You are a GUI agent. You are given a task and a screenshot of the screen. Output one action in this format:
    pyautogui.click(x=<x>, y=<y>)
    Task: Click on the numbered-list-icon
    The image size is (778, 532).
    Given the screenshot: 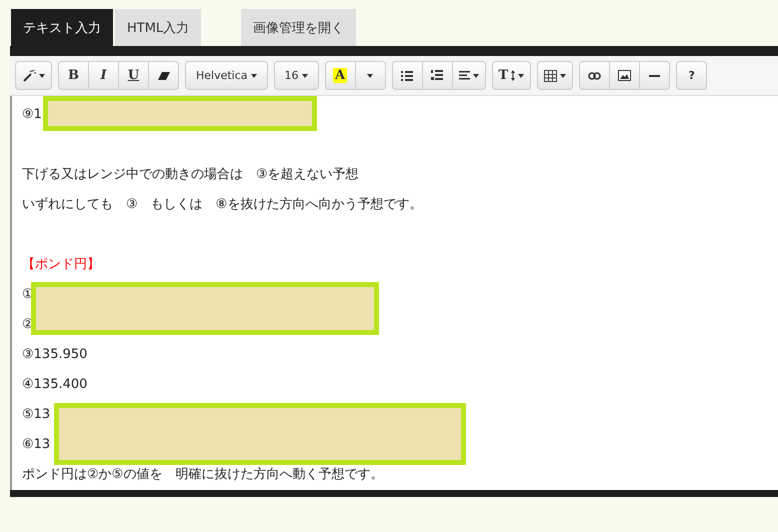 What is the action you would take?
    pyautogui.click(x=437, y=75)
    